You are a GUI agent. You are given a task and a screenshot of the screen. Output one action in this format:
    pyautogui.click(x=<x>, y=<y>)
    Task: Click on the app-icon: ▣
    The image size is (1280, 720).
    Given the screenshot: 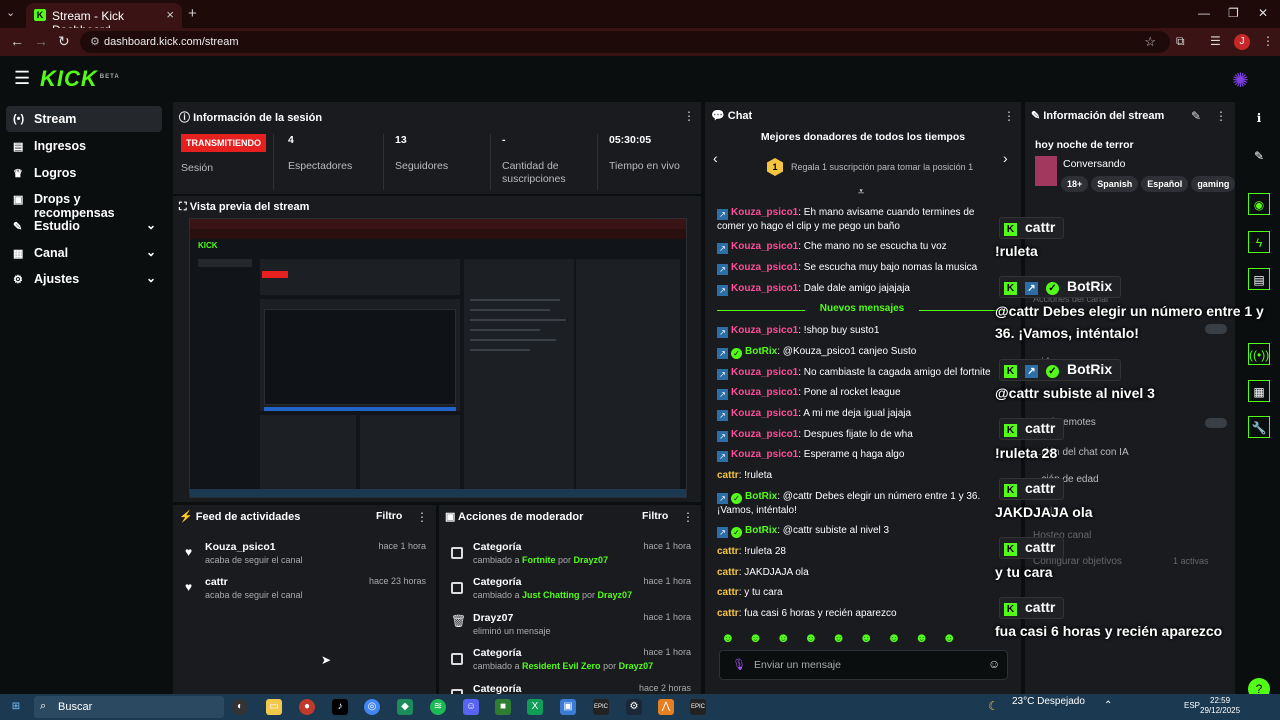 What is the action you would take?
    pyautogui.click(x=568, y=707)
    